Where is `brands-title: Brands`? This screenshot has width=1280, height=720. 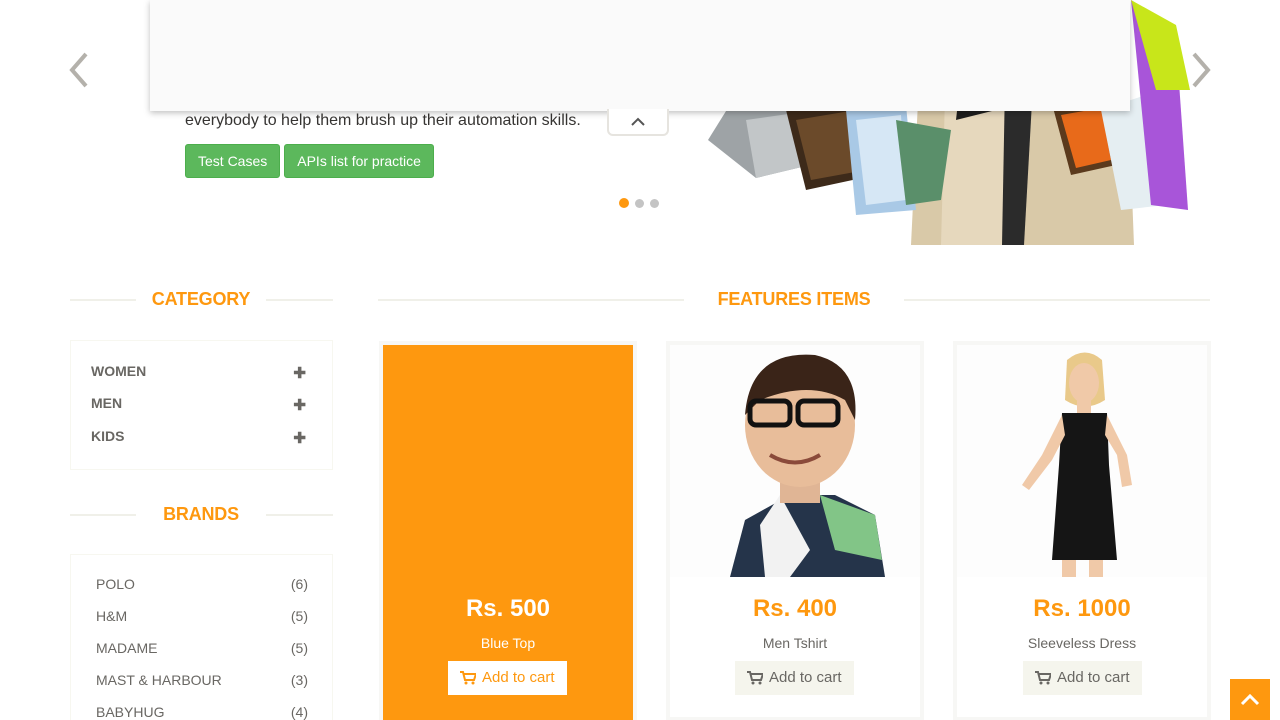
brands-title: Brands is located at coordinates (201, 514).